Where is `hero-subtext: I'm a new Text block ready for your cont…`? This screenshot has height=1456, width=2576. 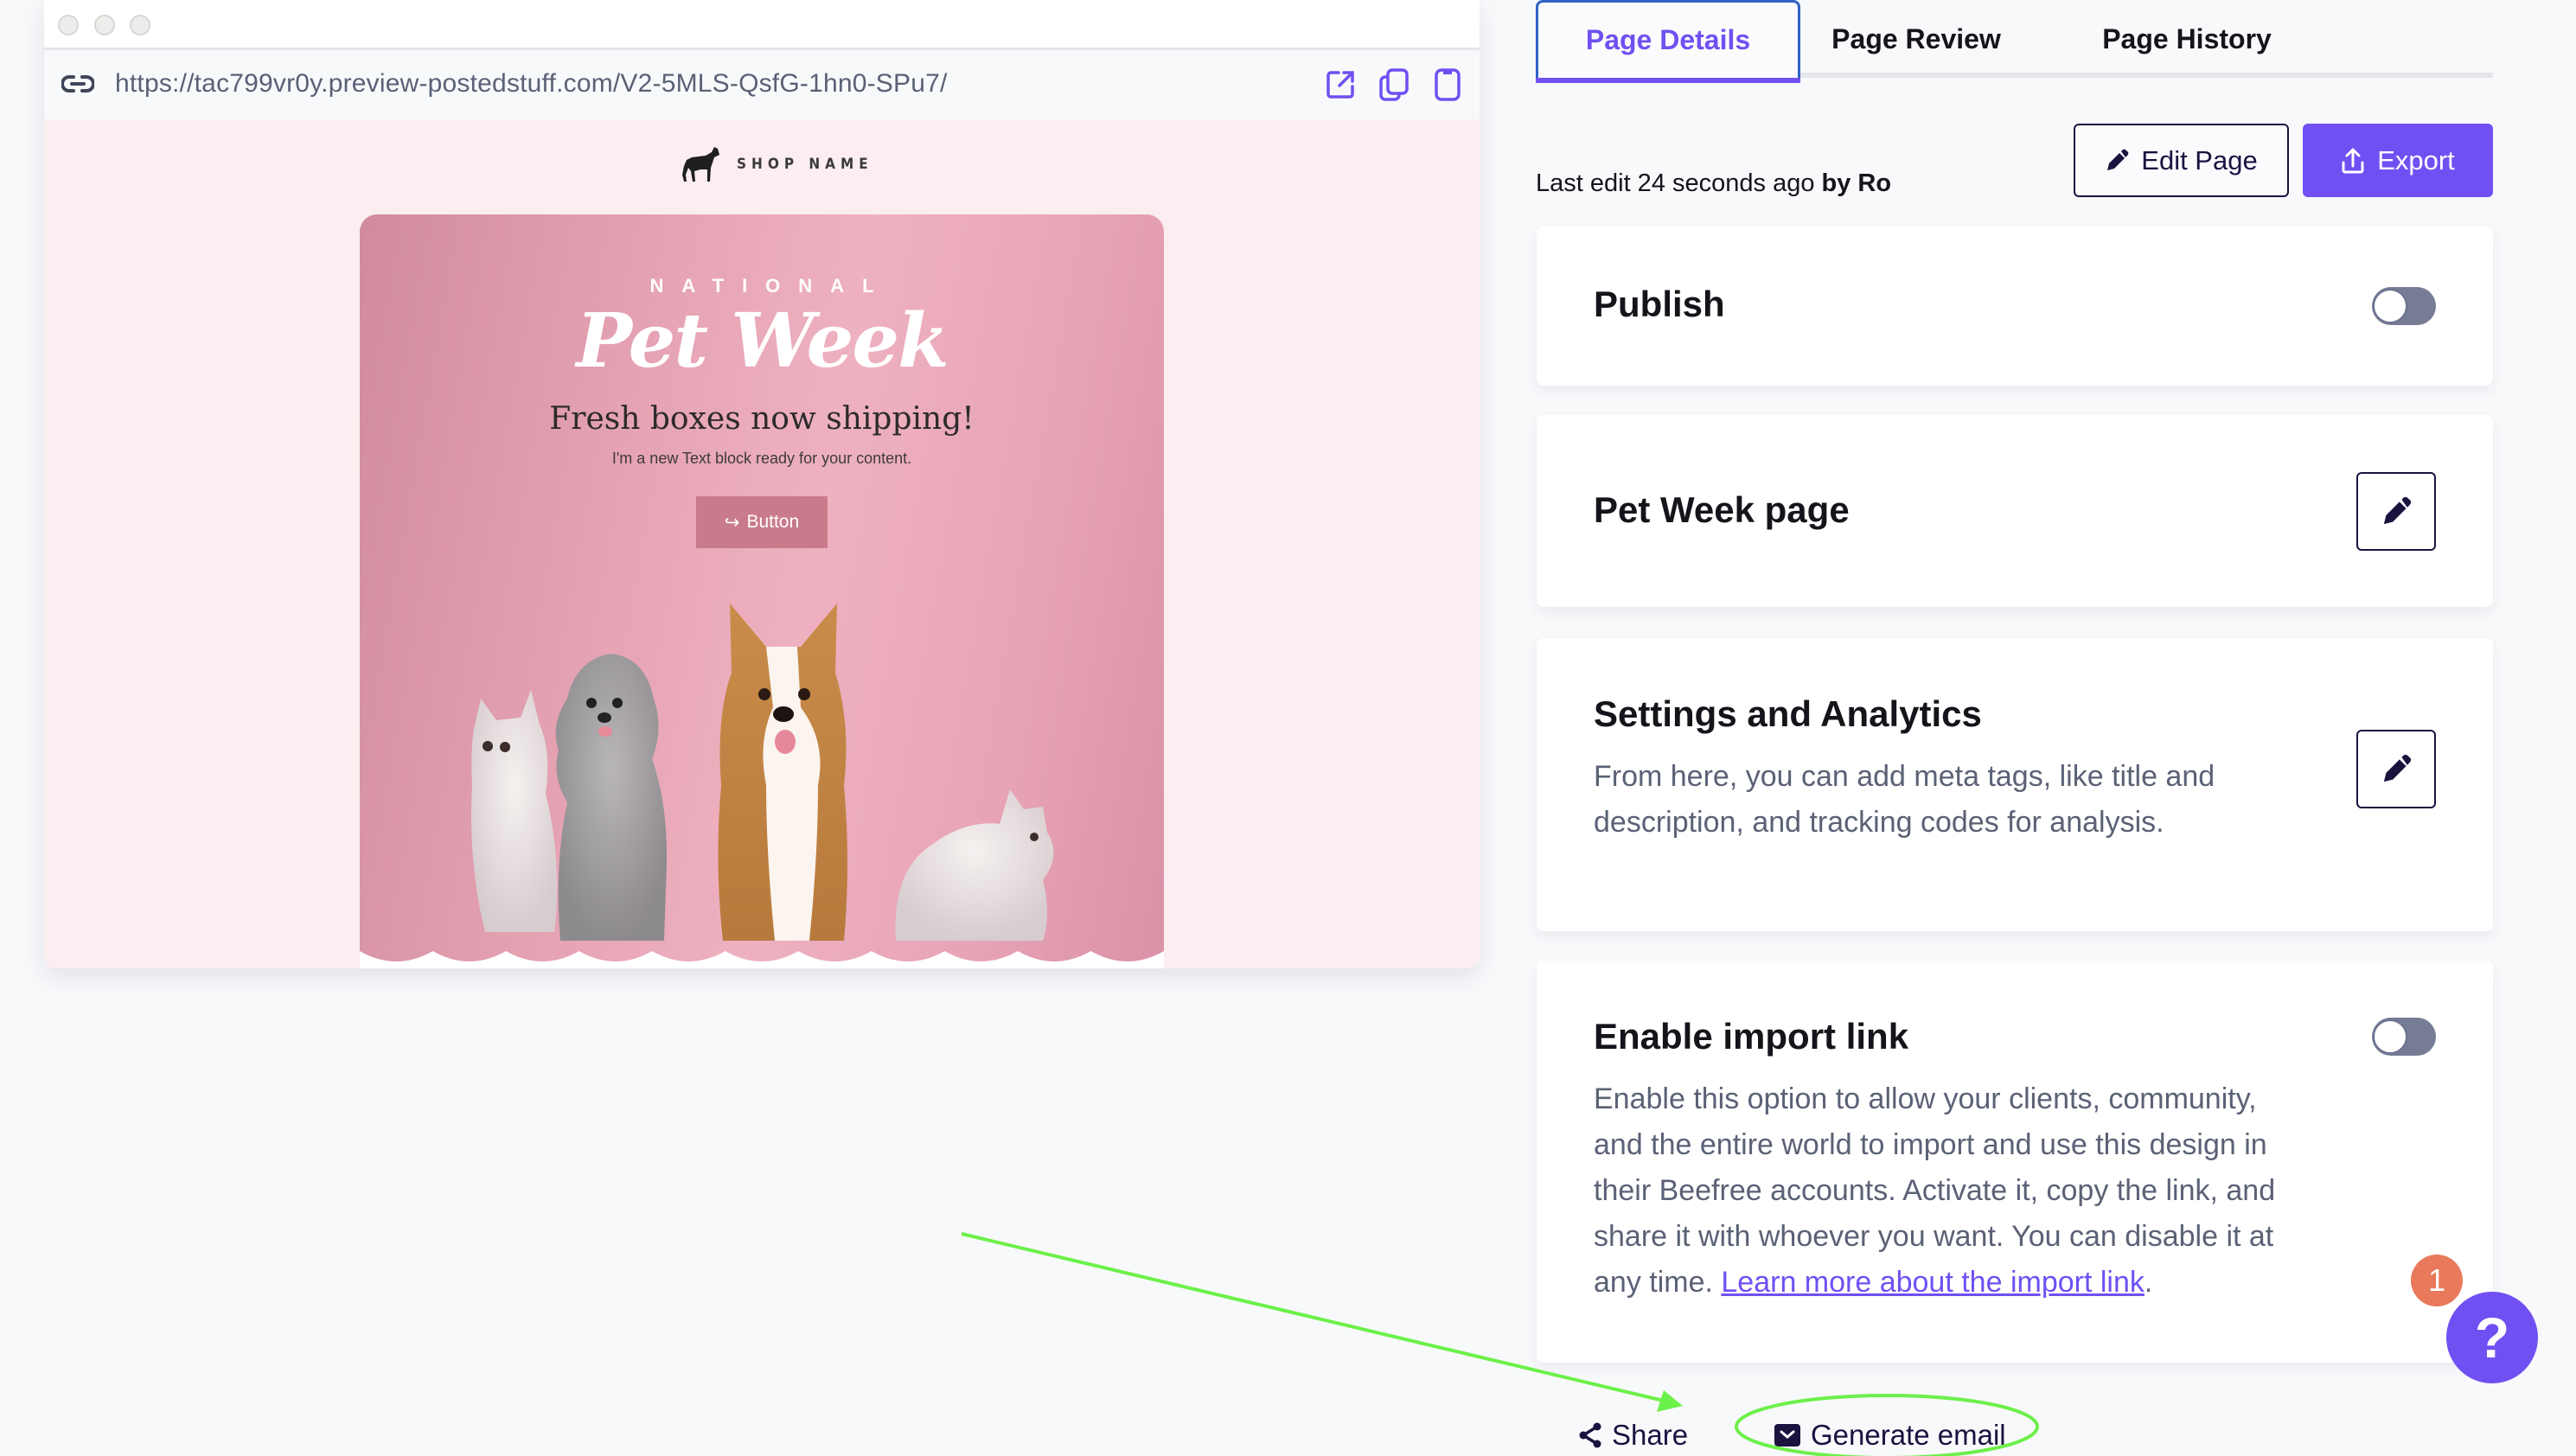 hero-subtext: I'm a new Text block ready for your cont… is located at coordinates (762, 459).